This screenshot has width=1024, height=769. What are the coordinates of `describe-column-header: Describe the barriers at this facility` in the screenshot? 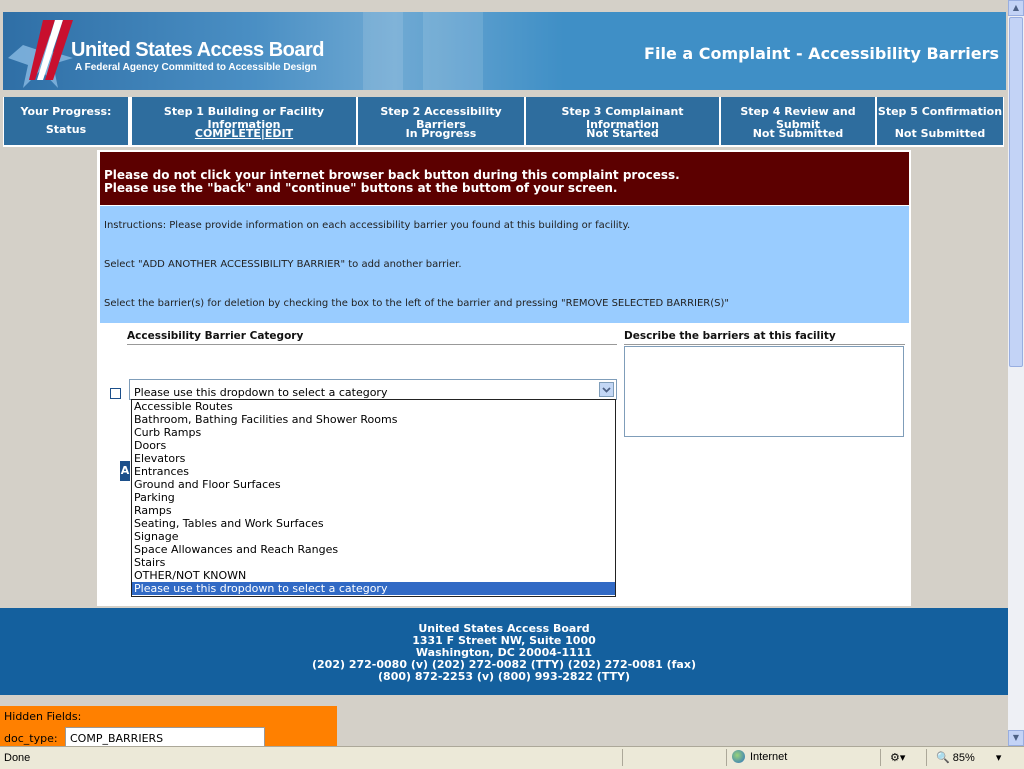 It's located at (764, 337).